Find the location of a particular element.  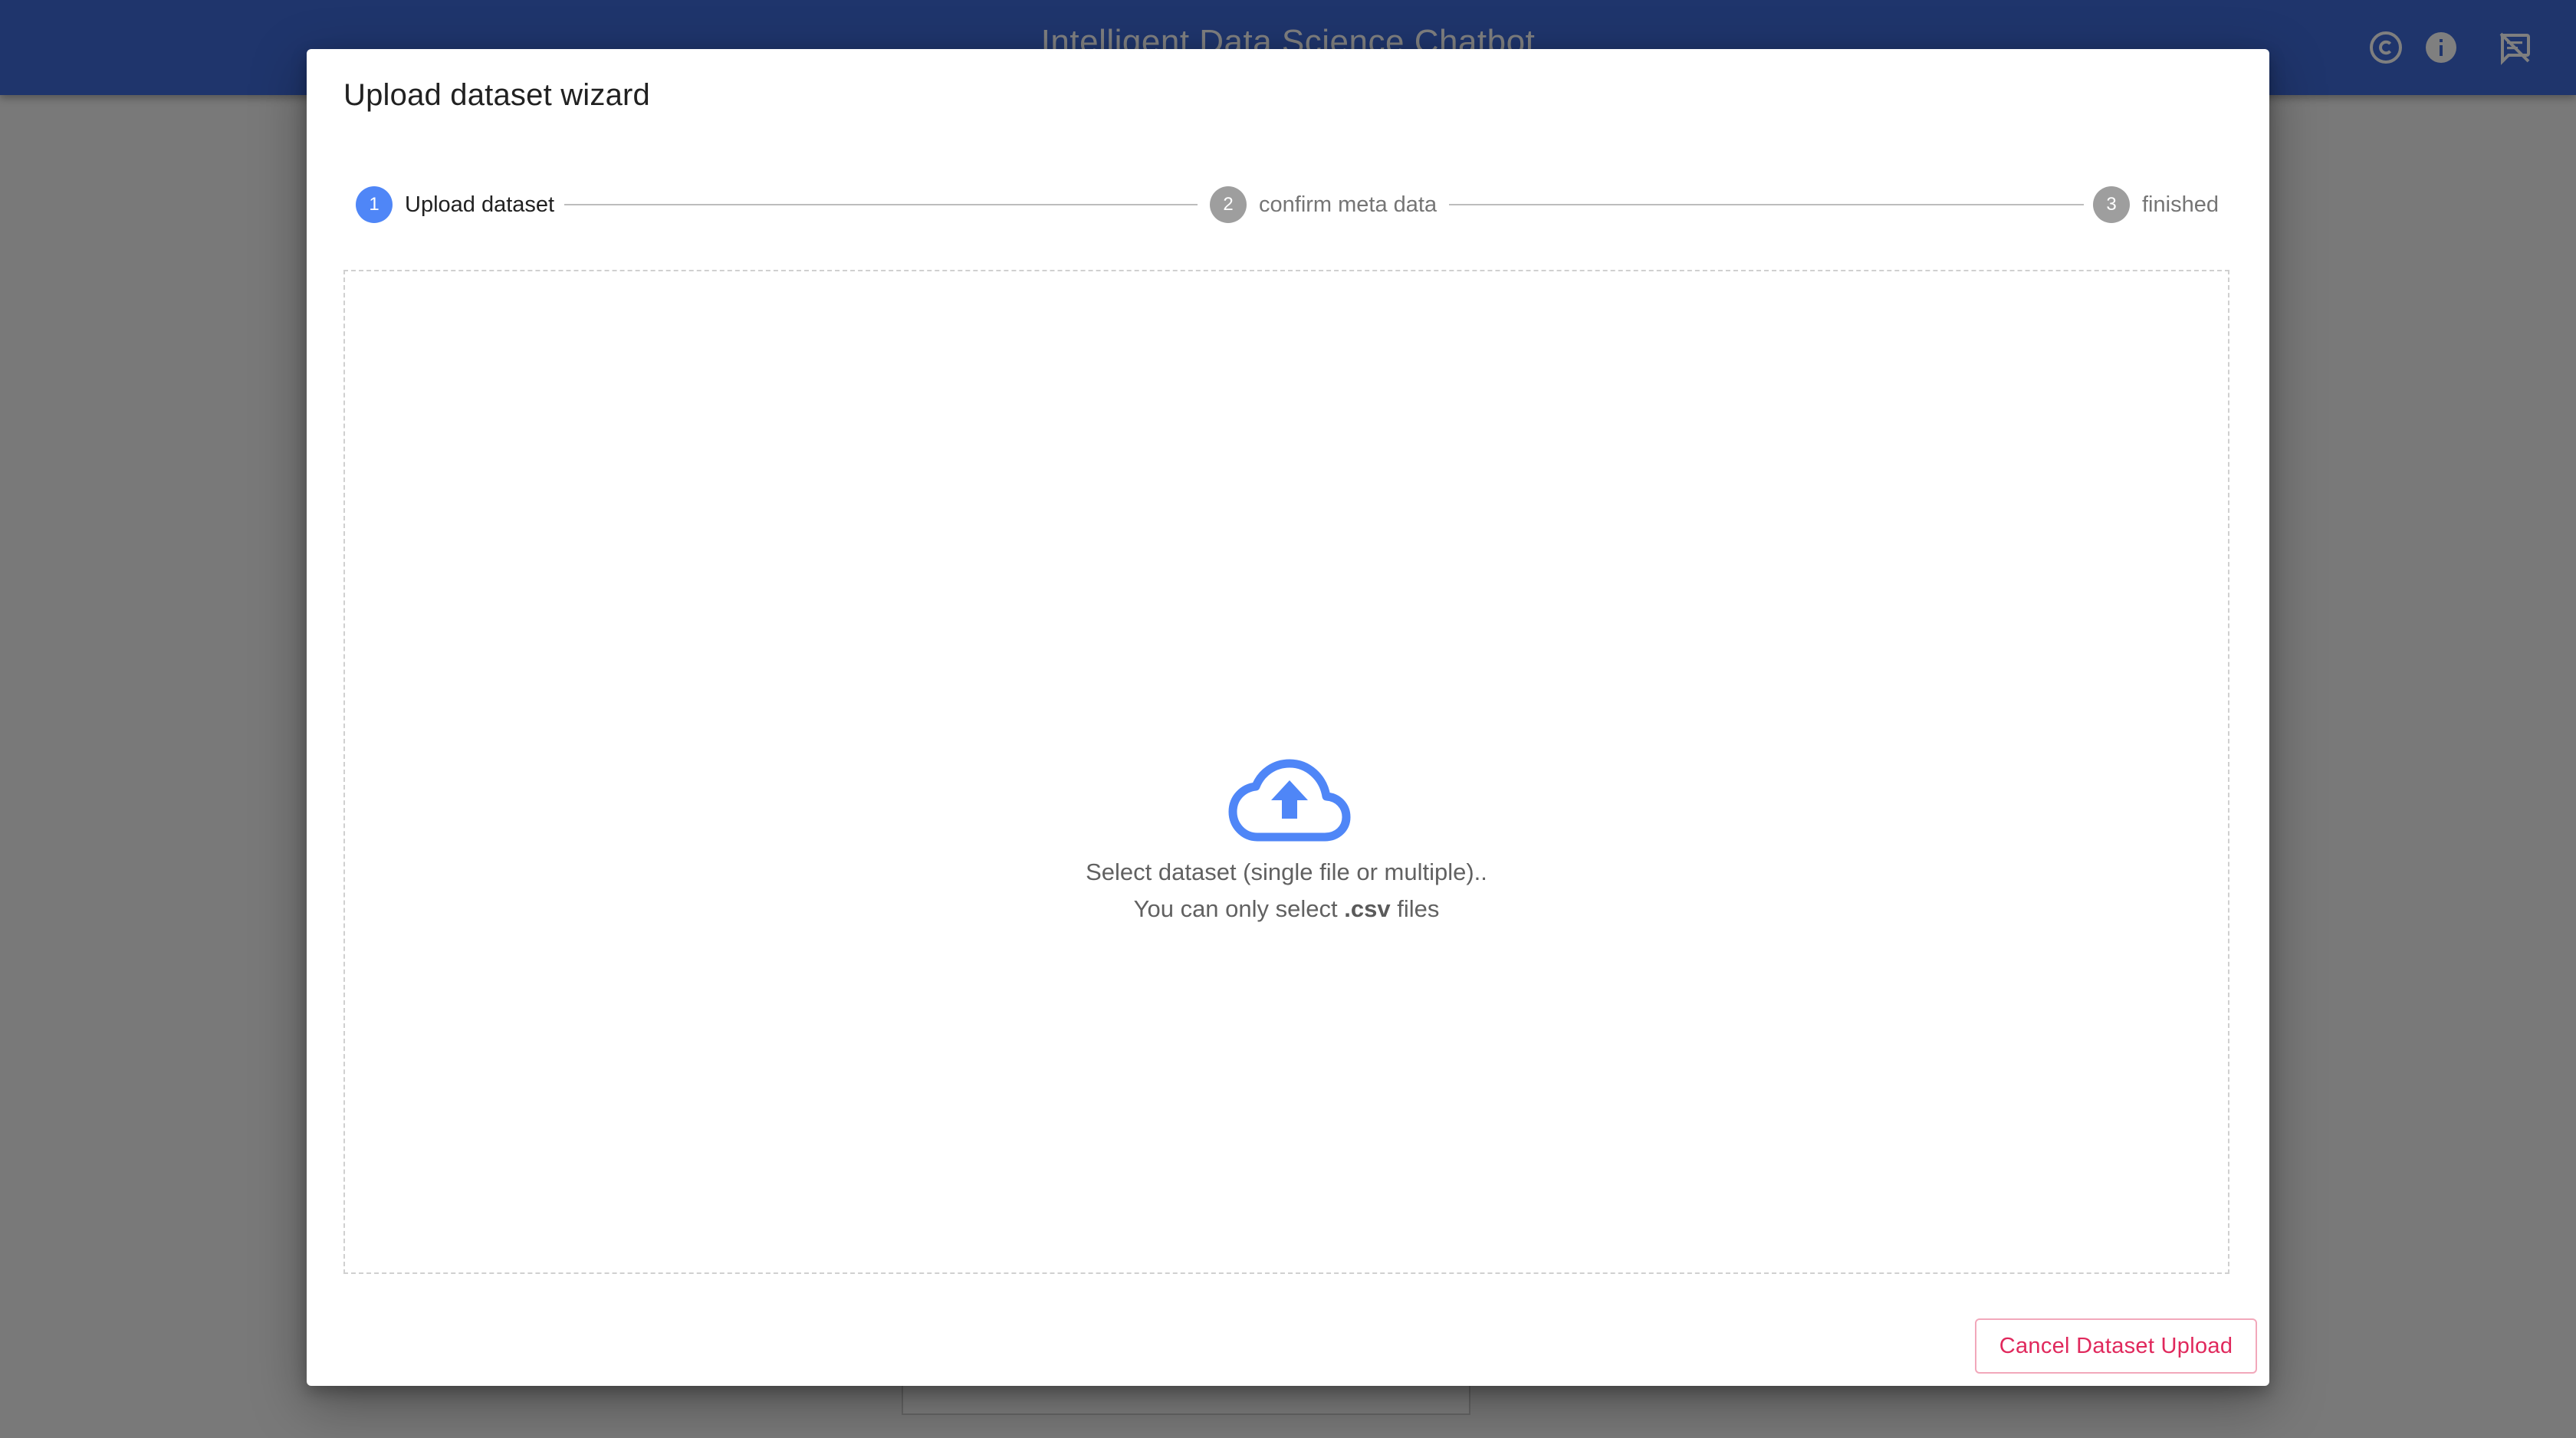

step-confirm-meta-data: 2 confirm meta data is located at coordinates (1324, 204).